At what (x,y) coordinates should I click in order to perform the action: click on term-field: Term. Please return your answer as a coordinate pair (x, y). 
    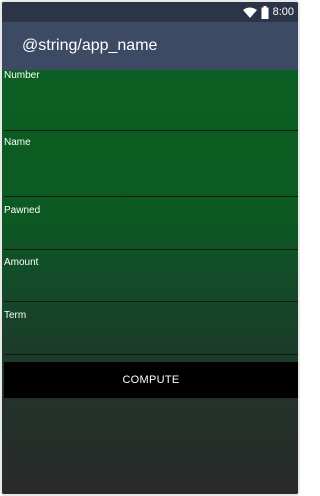
    Looking at the image, I should click on (150, 332).